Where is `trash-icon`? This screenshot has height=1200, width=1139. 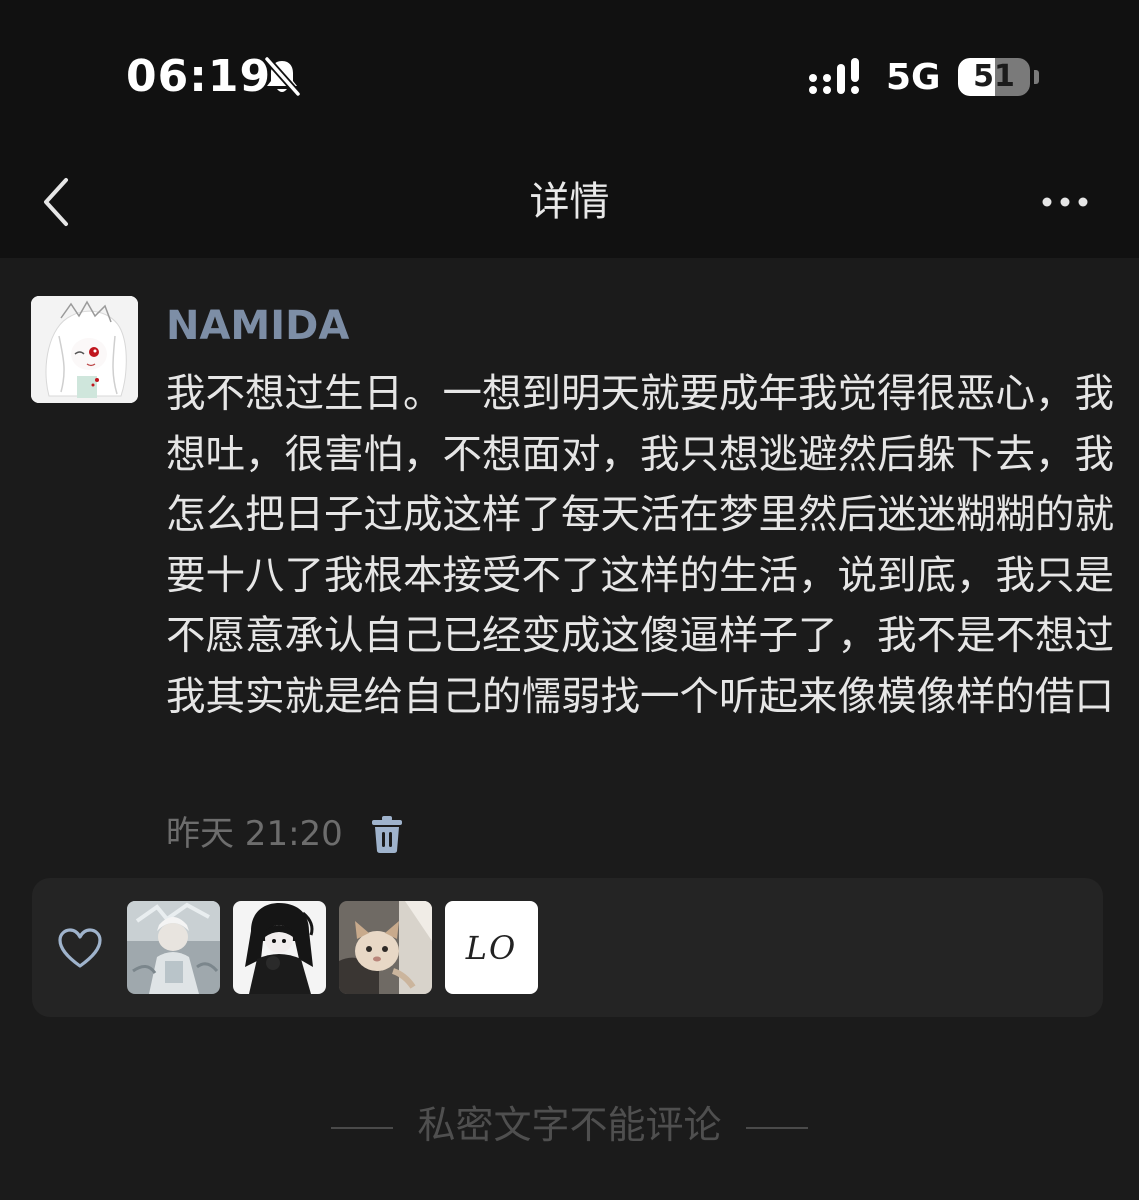
trash-icon is located at coordinates (387, 834).